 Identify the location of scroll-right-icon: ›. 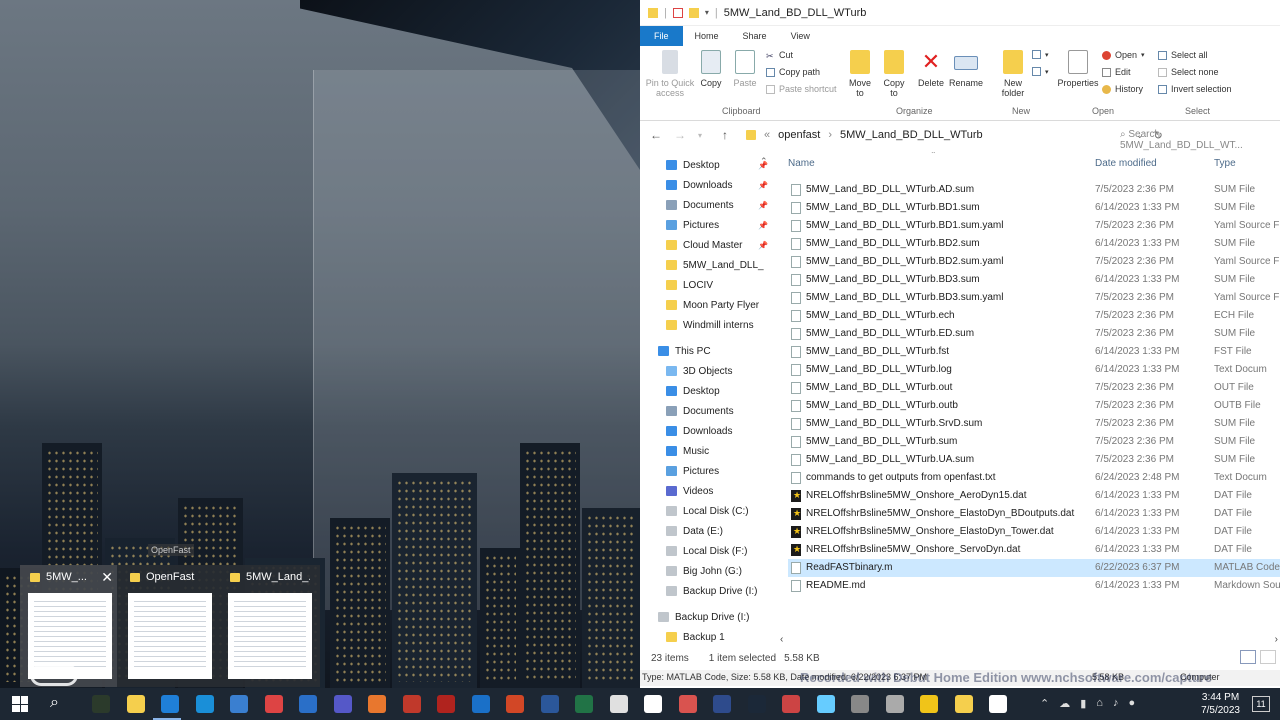
(1276, 639).